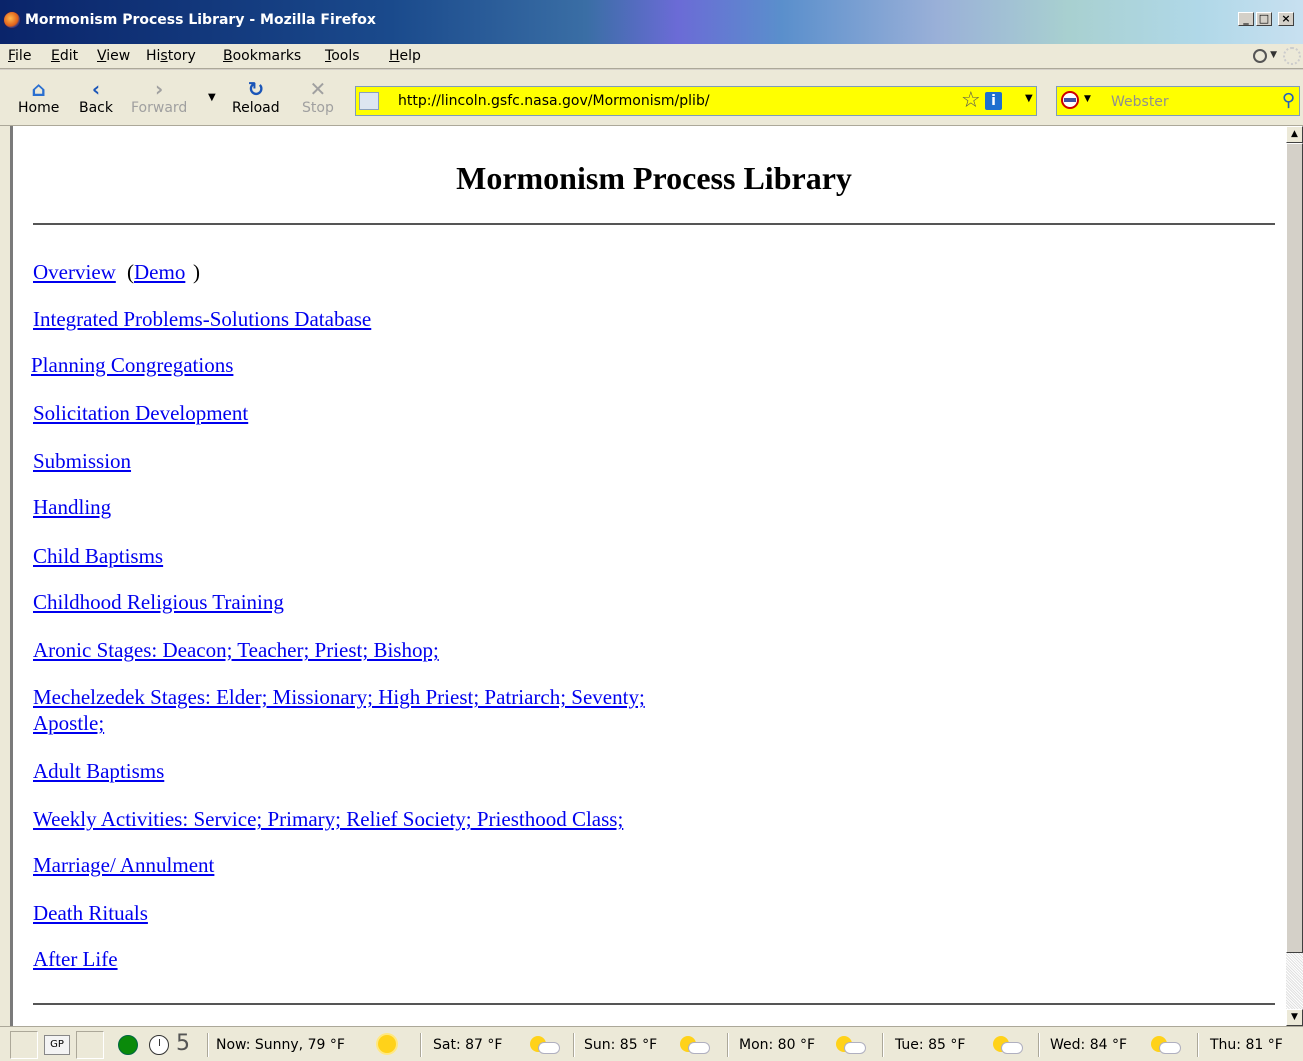 The image size is (1303, 1061). I want to click on link-demo: Demo, so click(159, 272).